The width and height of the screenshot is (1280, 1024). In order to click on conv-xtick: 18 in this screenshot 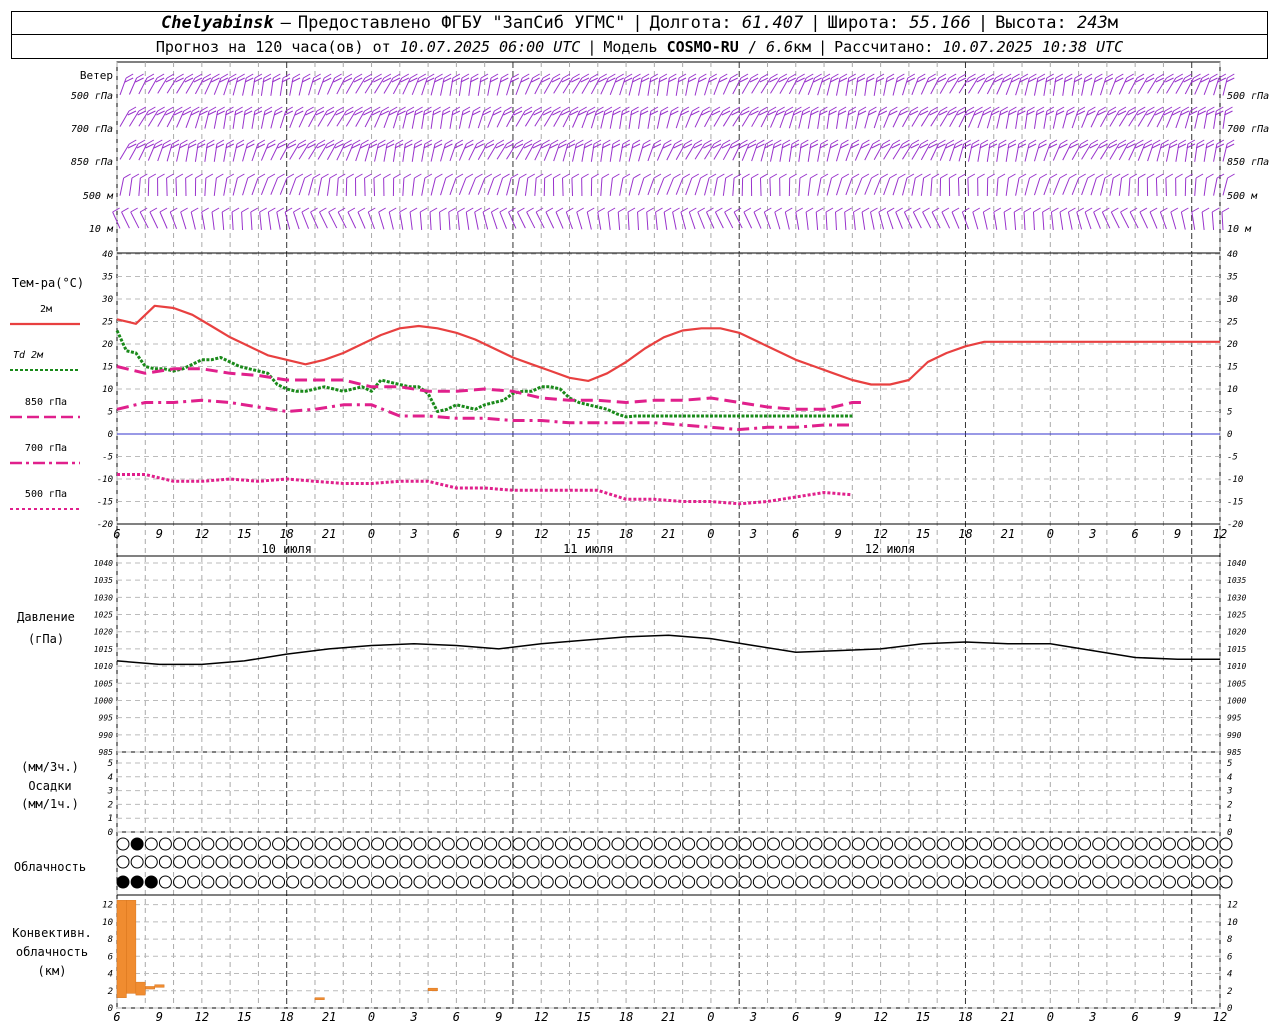, I will do `click(965, 1017)`.